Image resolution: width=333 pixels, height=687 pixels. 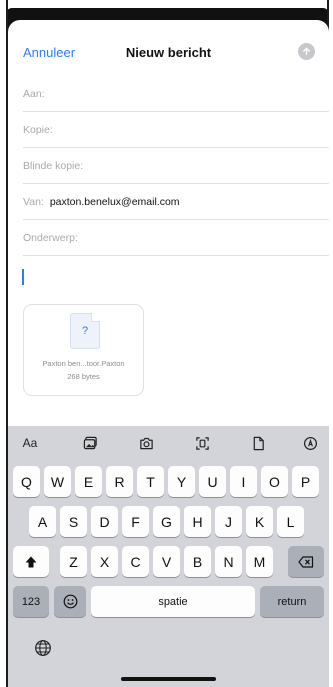 I want to click on key-e: E, so click(x=88, y=481).